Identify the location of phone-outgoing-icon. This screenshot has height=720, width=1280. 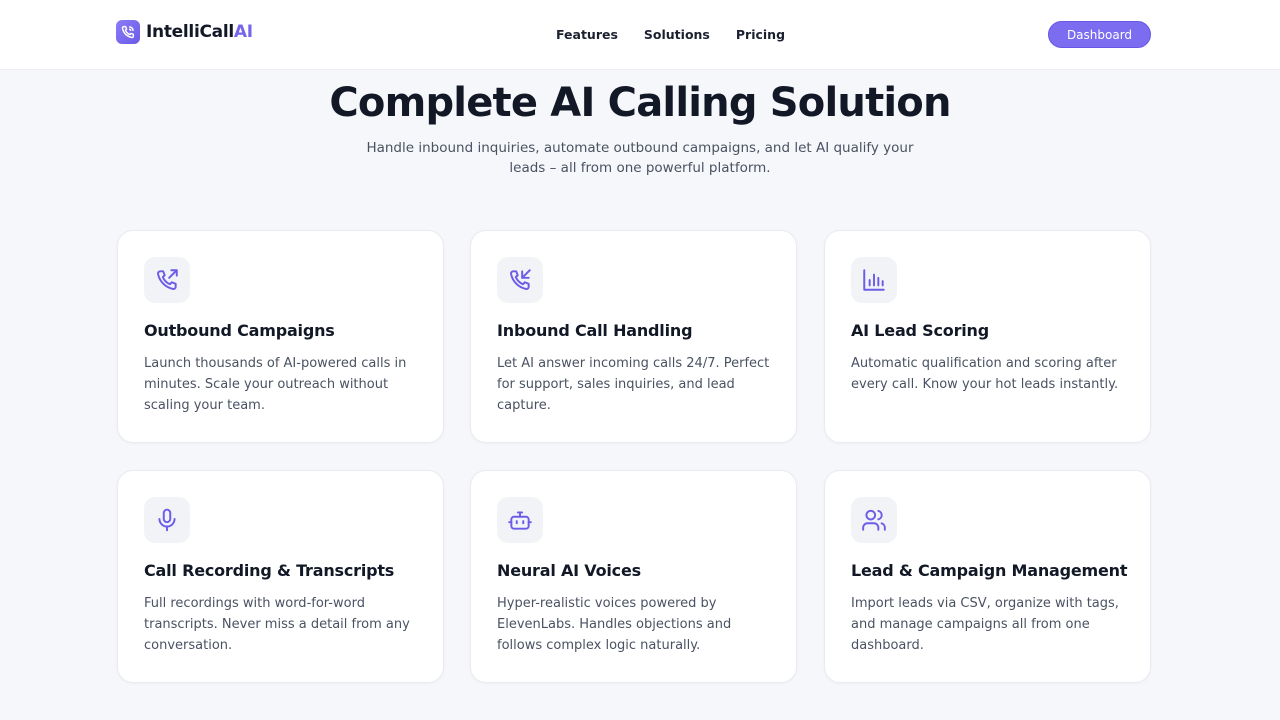
(167, 280).